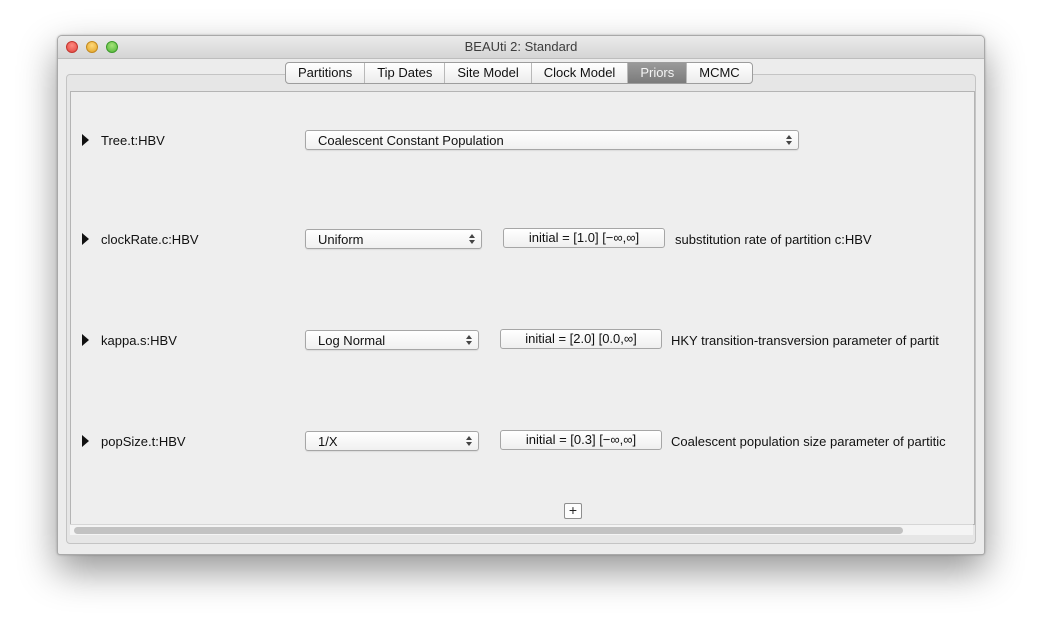 The width and height of the screenshot is (1040, 632). I want to click on horizontal-scrollbar, so click(521, 529).